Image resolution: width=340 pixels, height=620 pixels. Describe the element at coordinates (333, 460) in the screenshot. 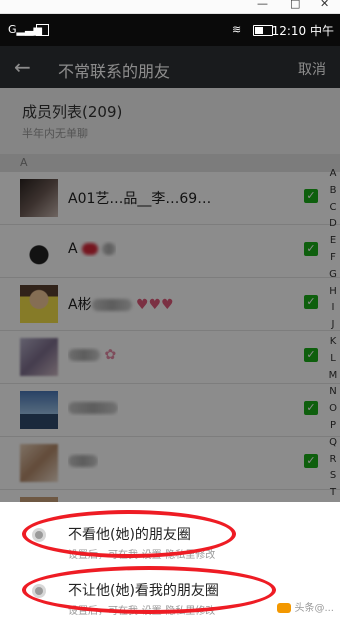

I see `index-letter: R` at that location.